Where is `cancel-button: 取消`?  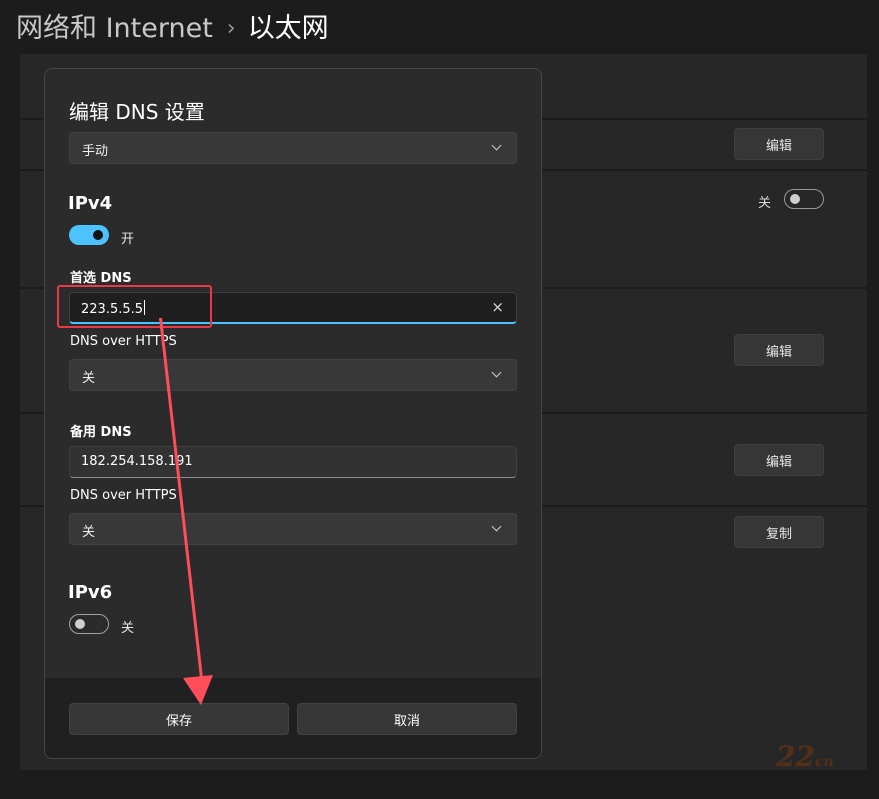
cancel-button: 取消 is located at coordinates (407, 719).